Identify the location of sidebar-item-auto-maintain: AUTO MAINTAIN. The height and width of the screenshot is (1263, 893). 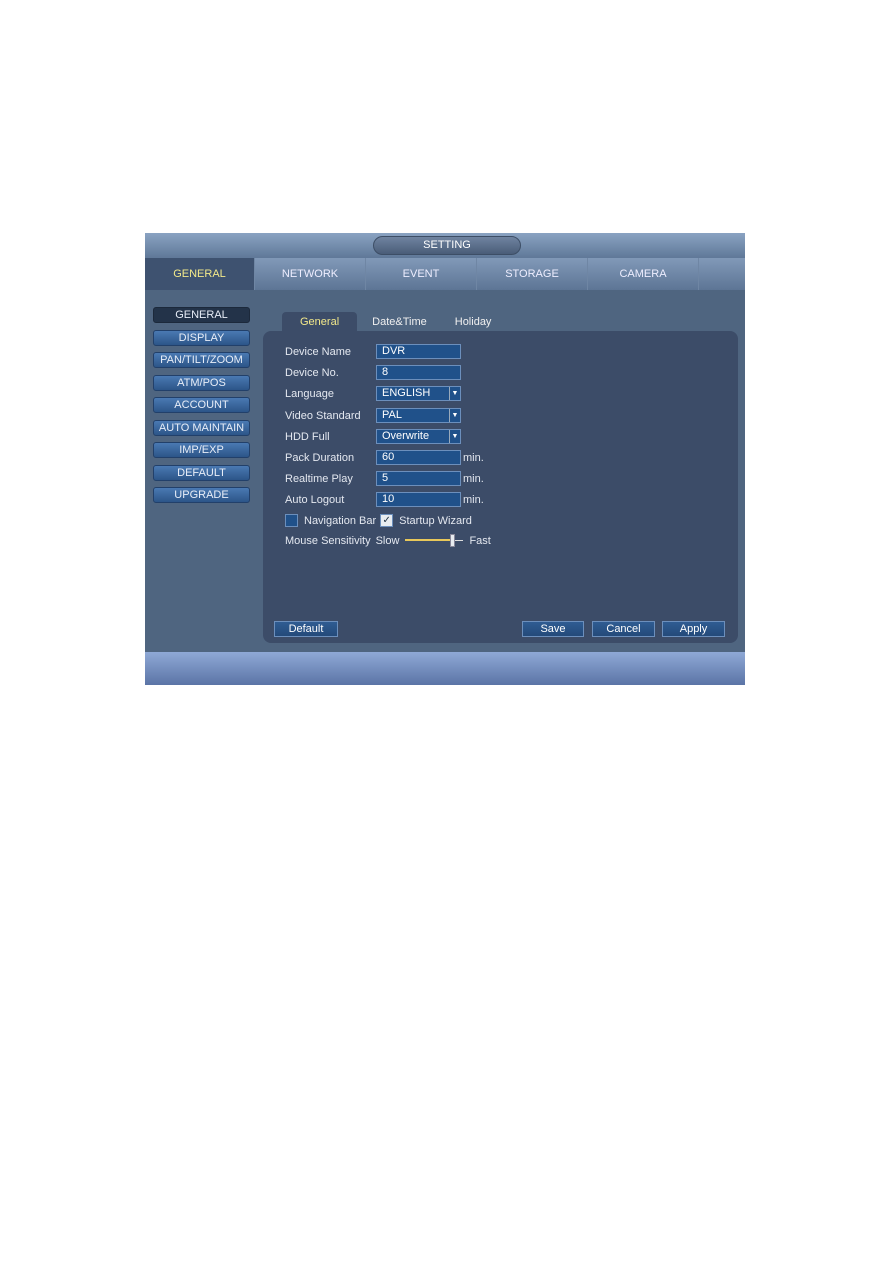
(201, 427).